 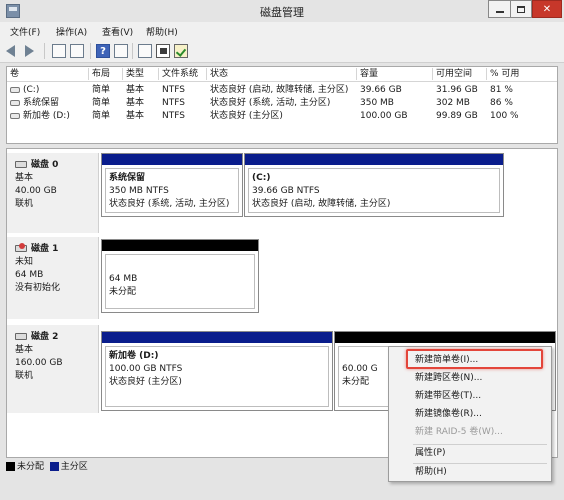 I want to click on uninitialized-disk-icon, so click(x=21, y=247).